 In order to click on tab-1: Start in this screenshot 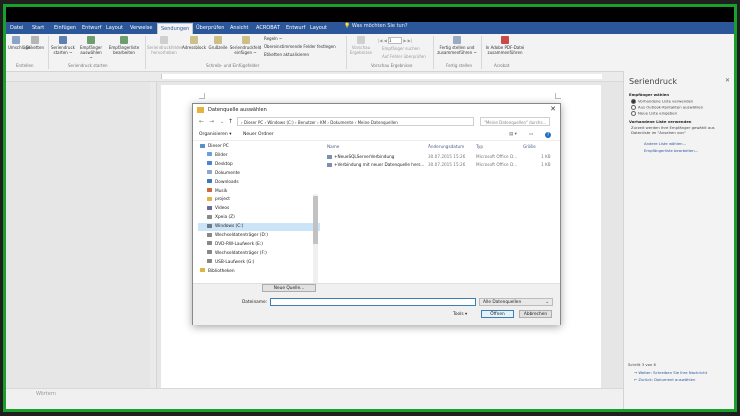, I will do `click(38, 28)`.